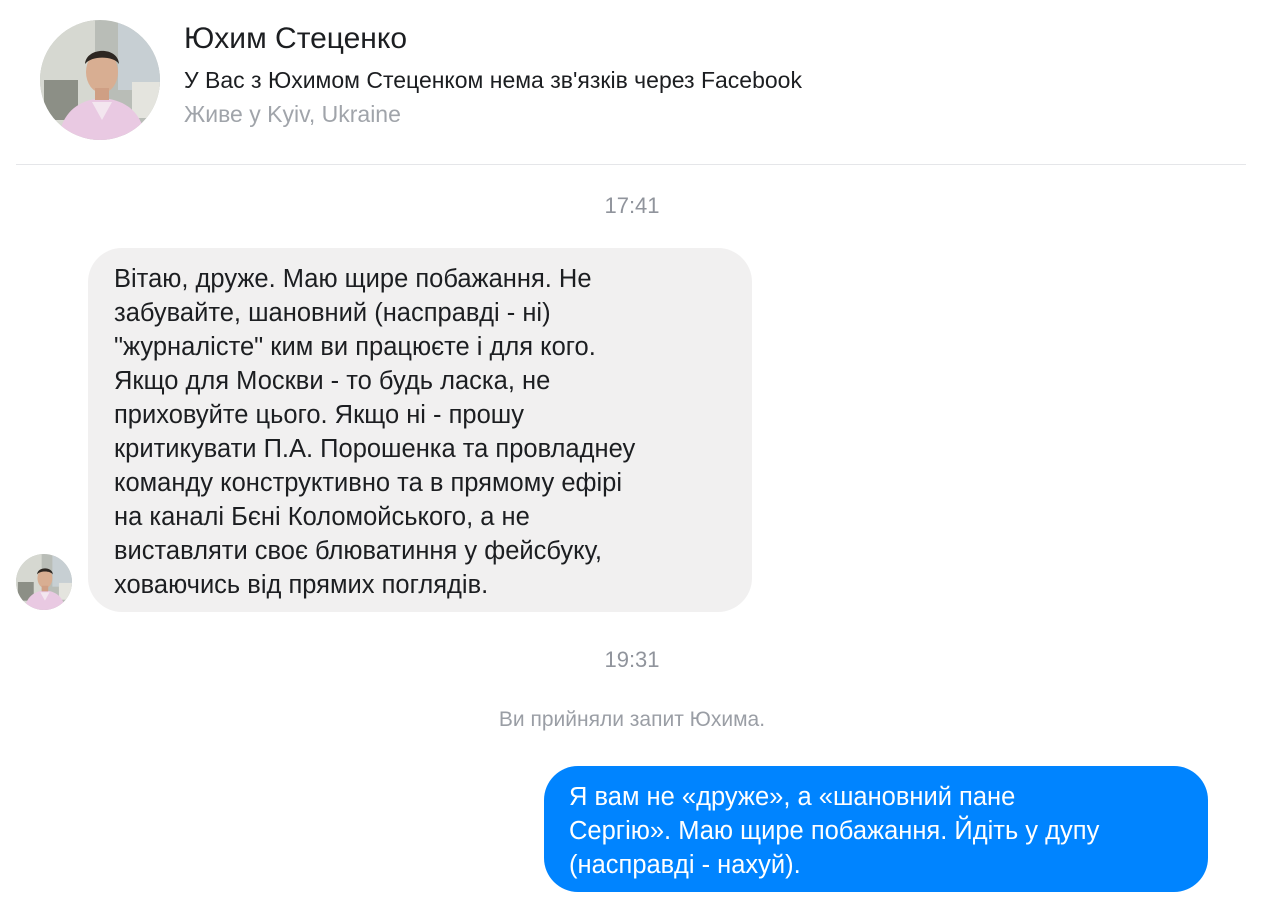 The image size is (1264, 902). I want to click on message-line: Вітаю, друже. Маю щире побажання. Не, so click(353, 279).